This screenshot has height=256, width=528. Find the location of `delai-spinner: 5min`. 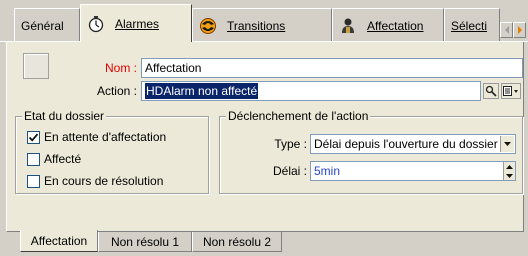

delai-spinner: 5min is located at coordinates (413, 171).